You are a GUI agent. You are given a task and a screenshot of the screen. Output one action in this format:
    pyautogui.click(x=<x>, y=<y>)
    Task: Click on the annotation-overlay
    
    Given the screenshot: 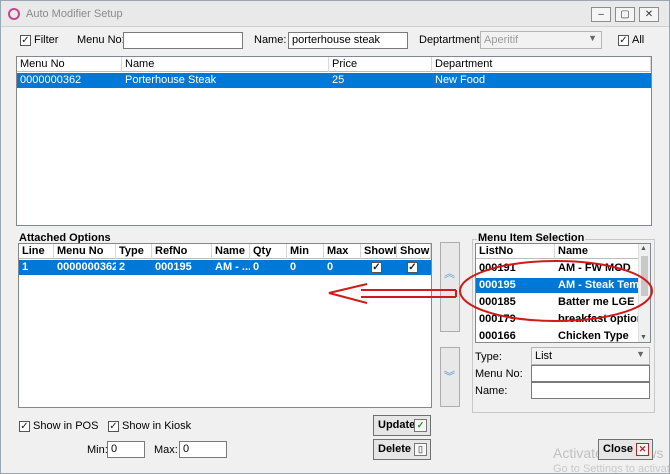 What is the action you would take?
    pyautogui.click(x=490, y=291)
    